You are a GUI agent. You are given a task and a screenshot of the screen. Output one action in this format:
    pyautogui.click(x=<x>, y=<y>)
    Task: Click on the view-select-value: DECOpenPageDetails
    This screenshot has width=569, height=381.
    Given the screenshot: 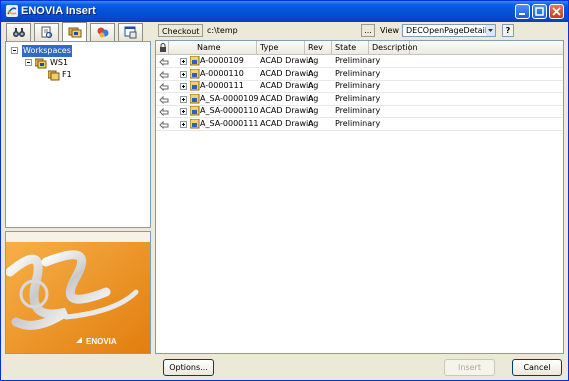 What is the action you would take?
    pyautogui.click(x=449, y=30)
    